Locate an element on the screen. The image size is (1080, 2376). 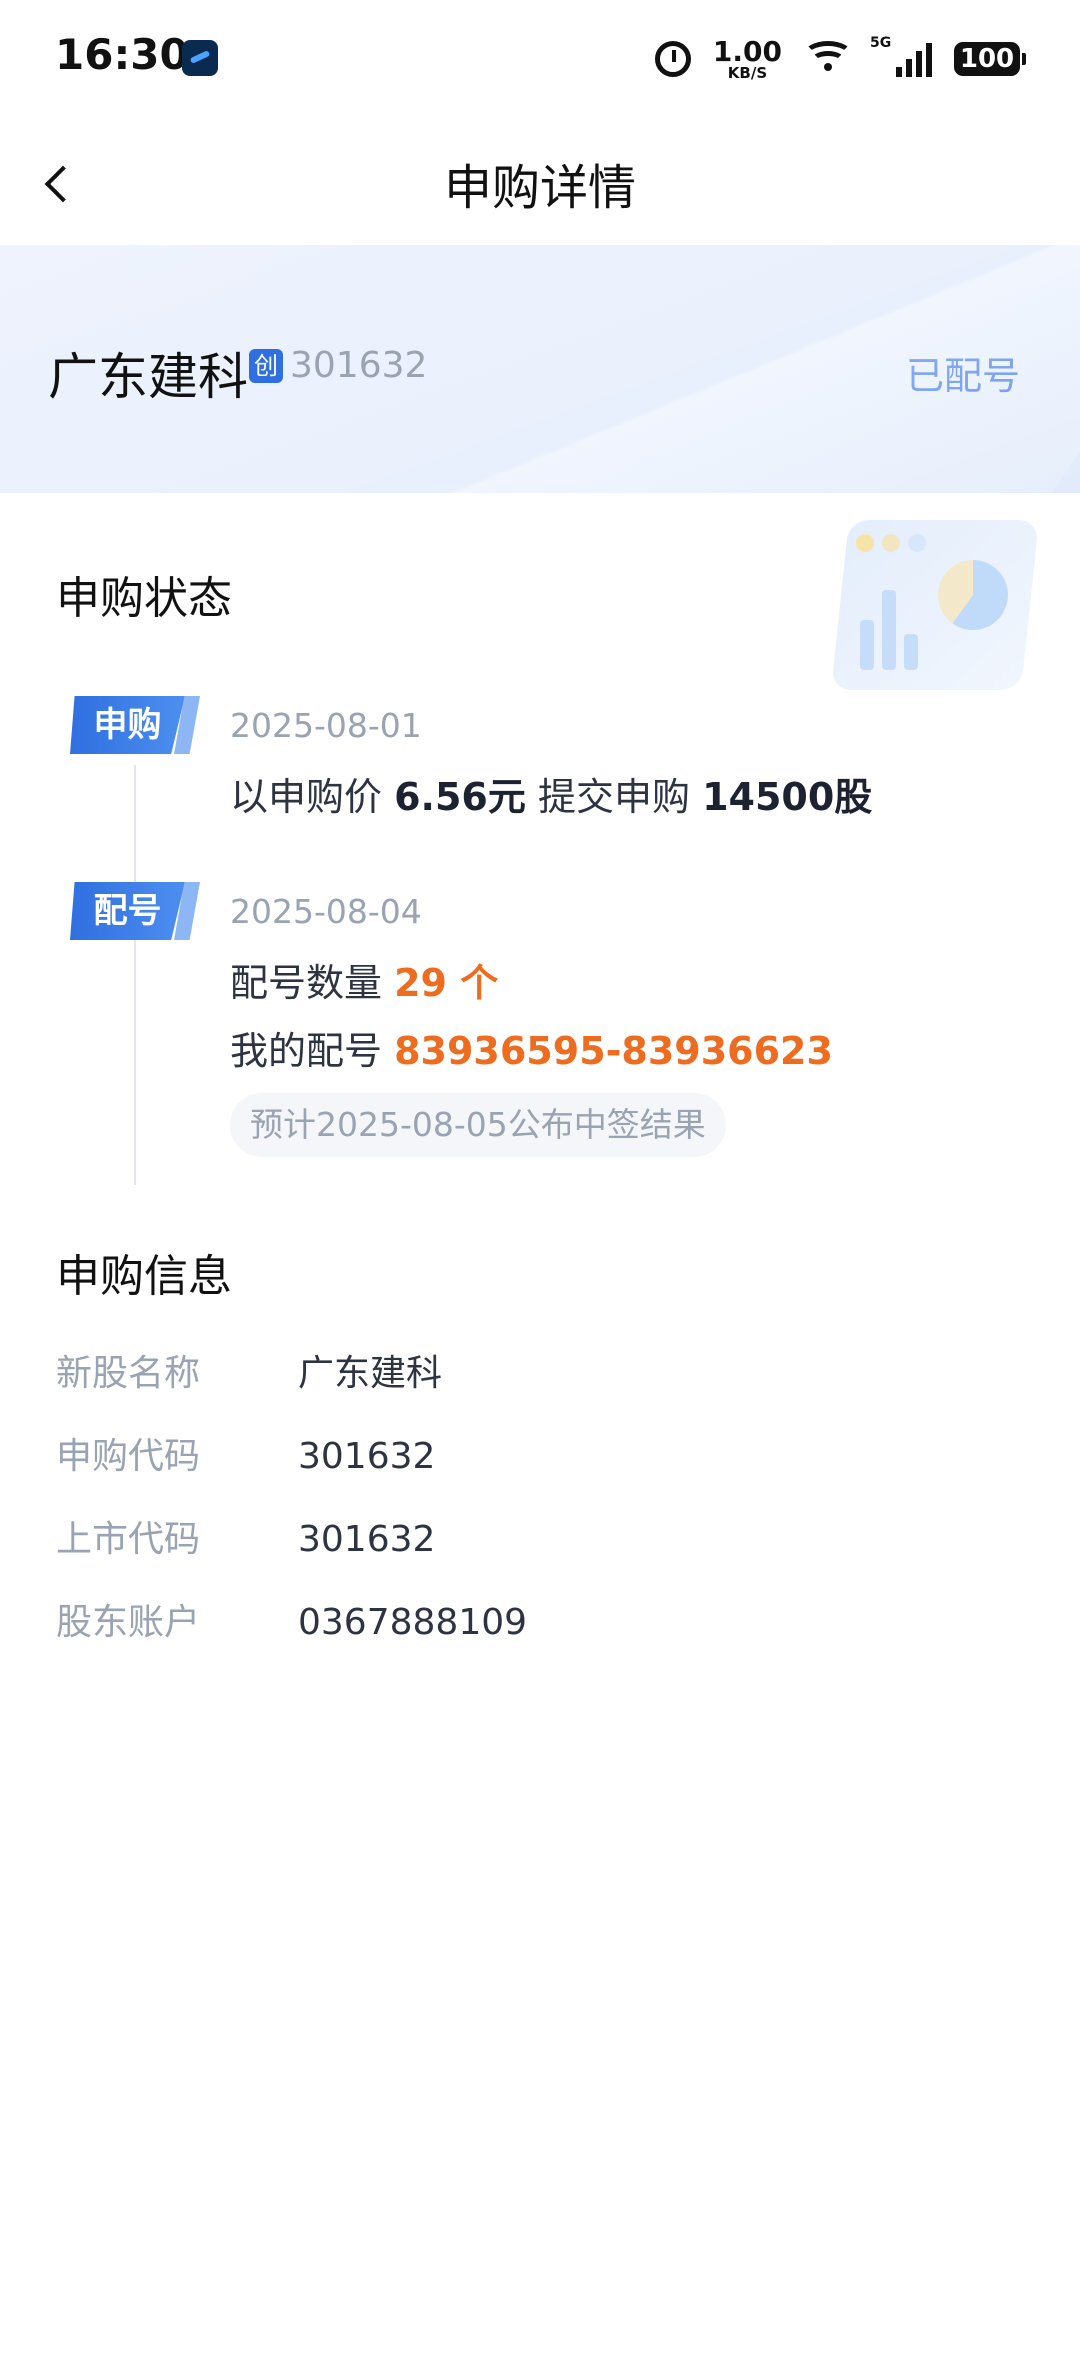
wifi-icon is located at coordinates (828, 59).